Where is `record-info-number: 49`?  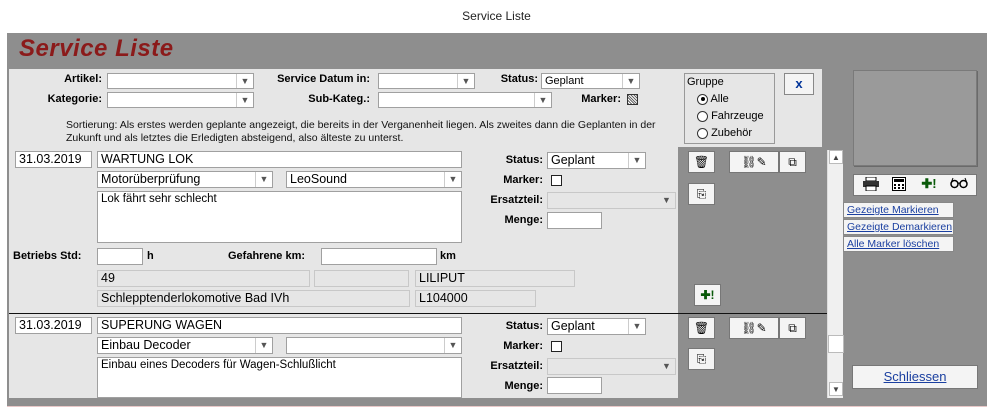 record-info-number: 49 is located at coordinates (203, 278).